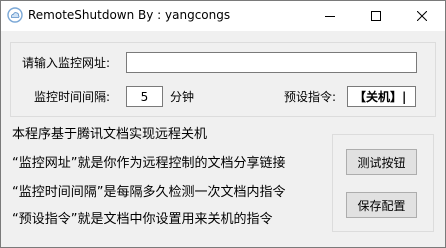 This screenshot has height=248, width=446. What do you see at coordinates (110, 134) in the screenshot?
I see `description-line: 本程序基于腾讯文档实现远程关机` at bounding box center [110, 134].